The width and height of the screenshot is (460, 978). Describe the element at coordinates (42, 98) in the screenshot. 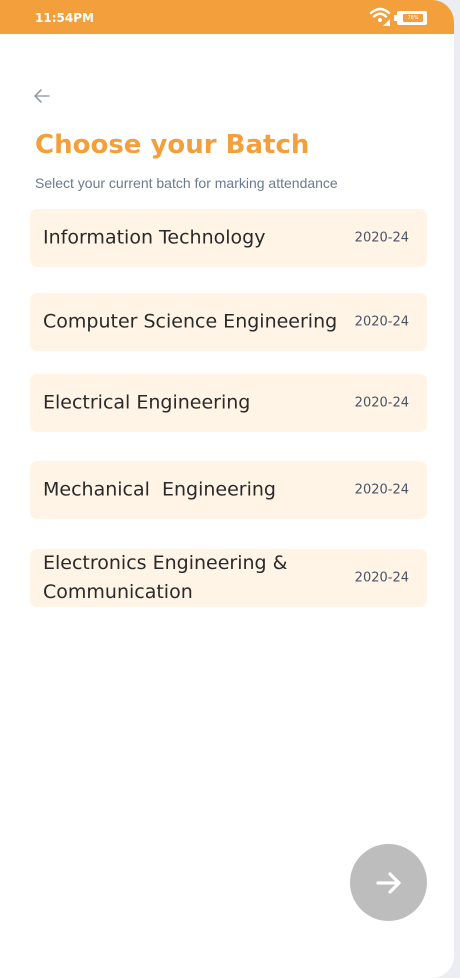

I see `back-arrow-icon` at that location.